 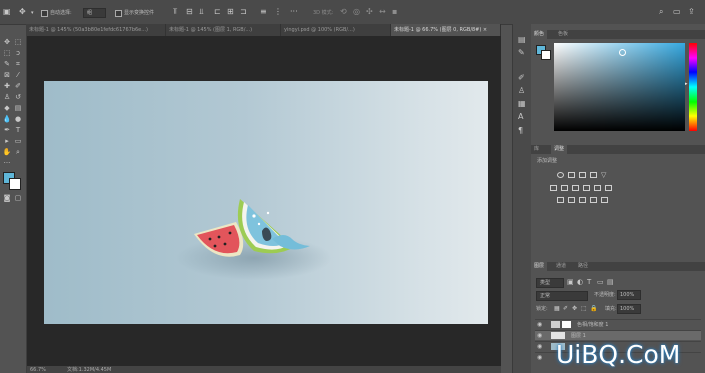 I want to click on document-tab: 未标题-1 @ 145% (图层 1, RGB/...), so click(x=223, y=30).